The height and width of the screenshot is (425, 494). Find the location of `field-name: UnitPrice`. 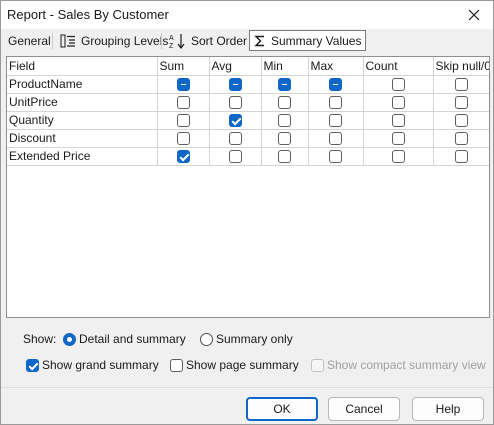

field-name: UnitPrice is located at coordinates (82, 102).